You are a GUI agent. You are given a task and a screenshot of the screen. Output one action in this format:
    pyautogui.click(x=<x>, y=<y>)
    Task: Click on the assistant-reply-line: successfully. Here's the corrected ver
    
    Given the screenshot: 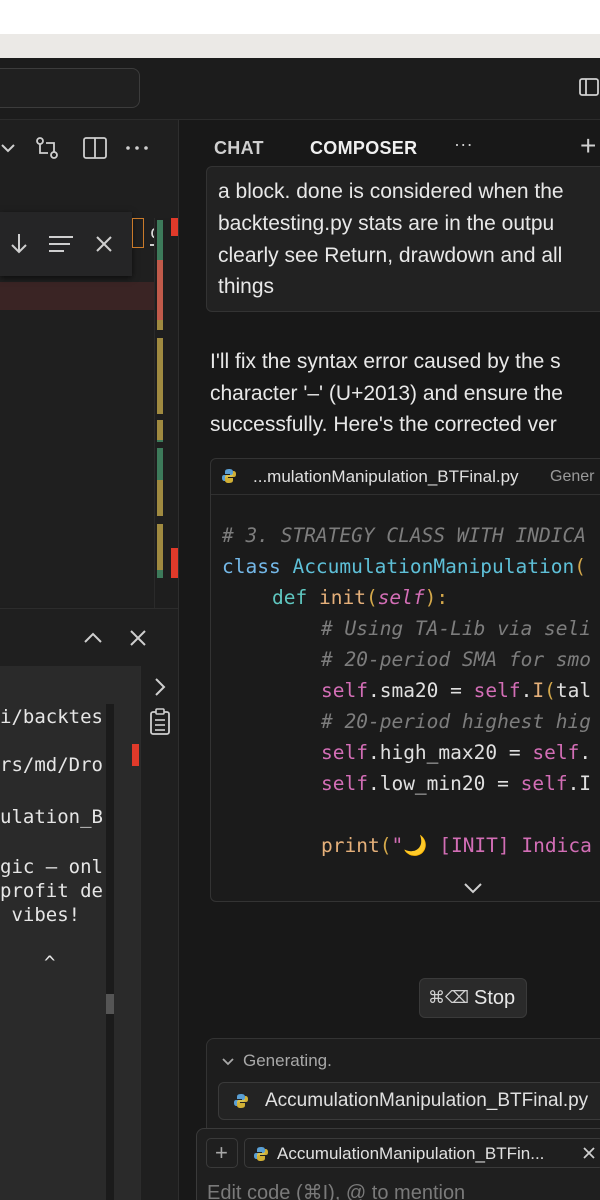 What is the action you would take?
    pyautogui.click(x=383, y=424)
    